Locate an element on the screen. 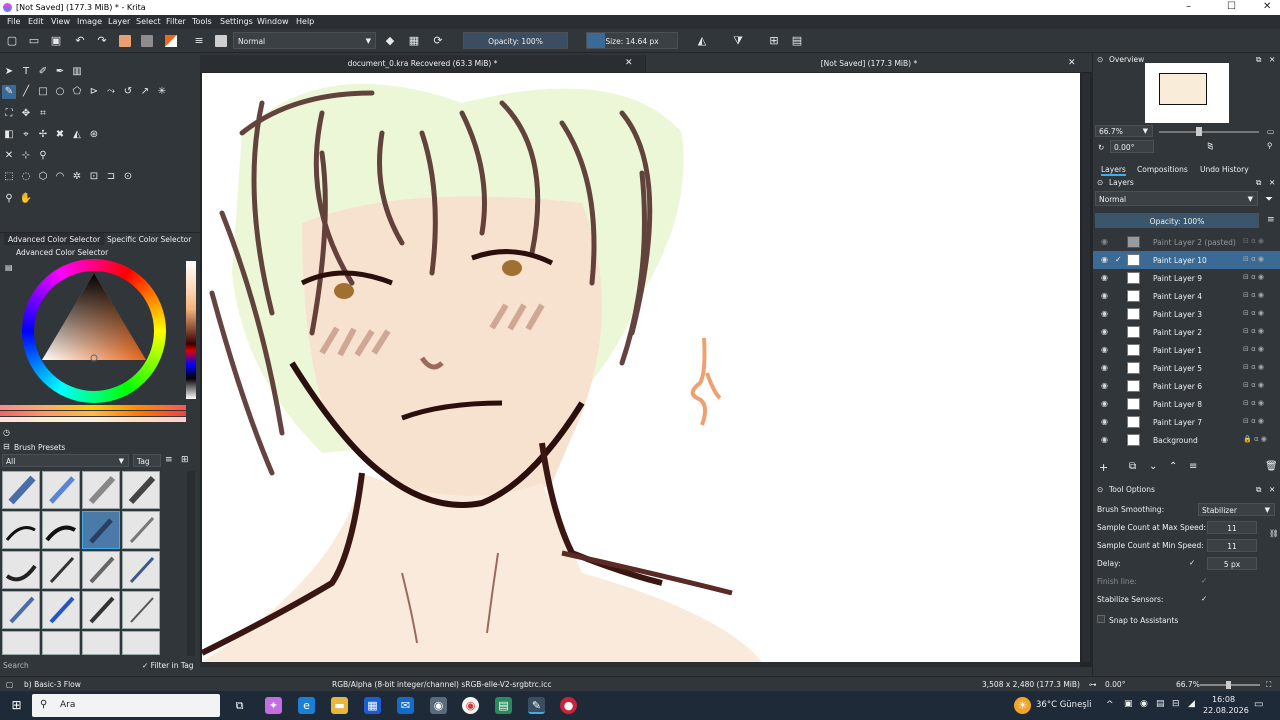  fg-bg-color-icon is located at coordinates (171, 41).